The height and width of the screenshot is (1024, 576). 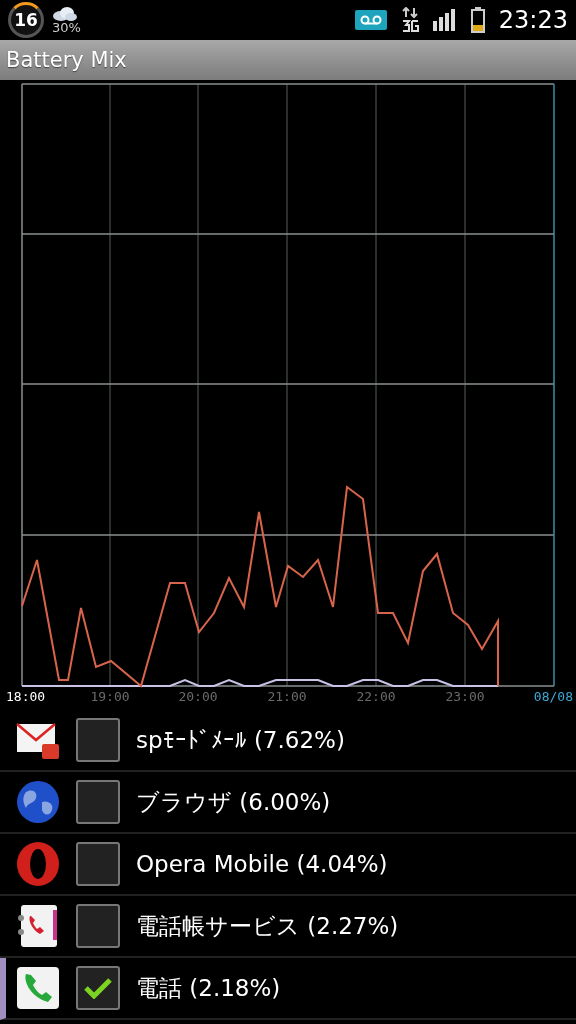 I want to click on app-row: 電話 (2.18%), so click(x=288, y=989).